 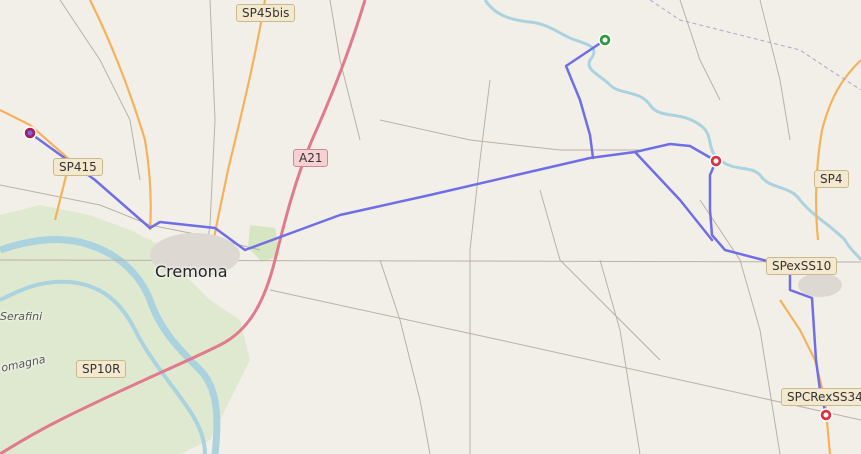 I want to click on end-marker-icon, so click(x=30, y=133).